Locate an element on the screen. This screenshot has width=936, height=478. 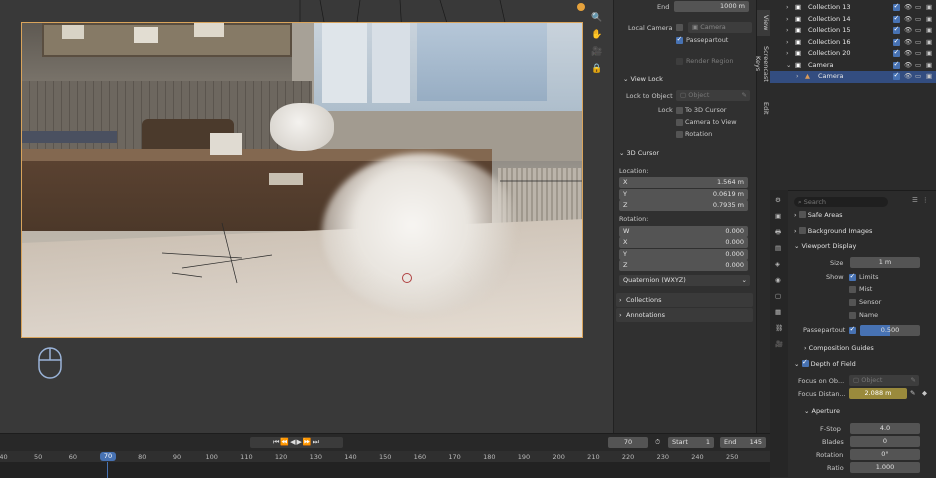
stopwatch-icon: ⏱ is located at coordinates (657, 442).